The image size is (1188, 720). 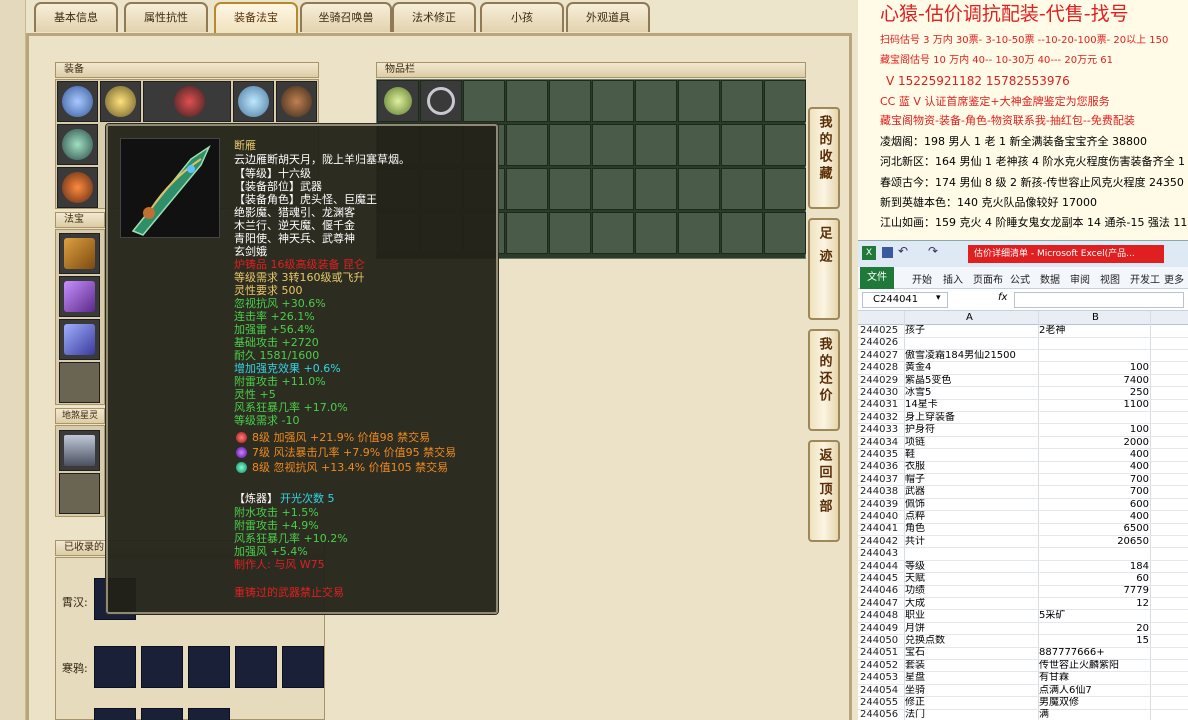 What do you see at coordinates (971, 714) in the screenshot?
I see `cell-a: 法门` at bounding box center [971, 714].